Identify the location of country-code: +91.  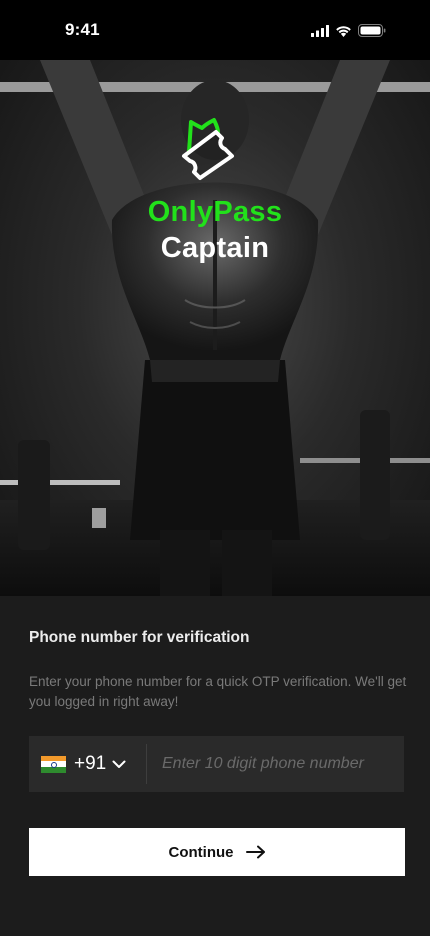
(90, 763).